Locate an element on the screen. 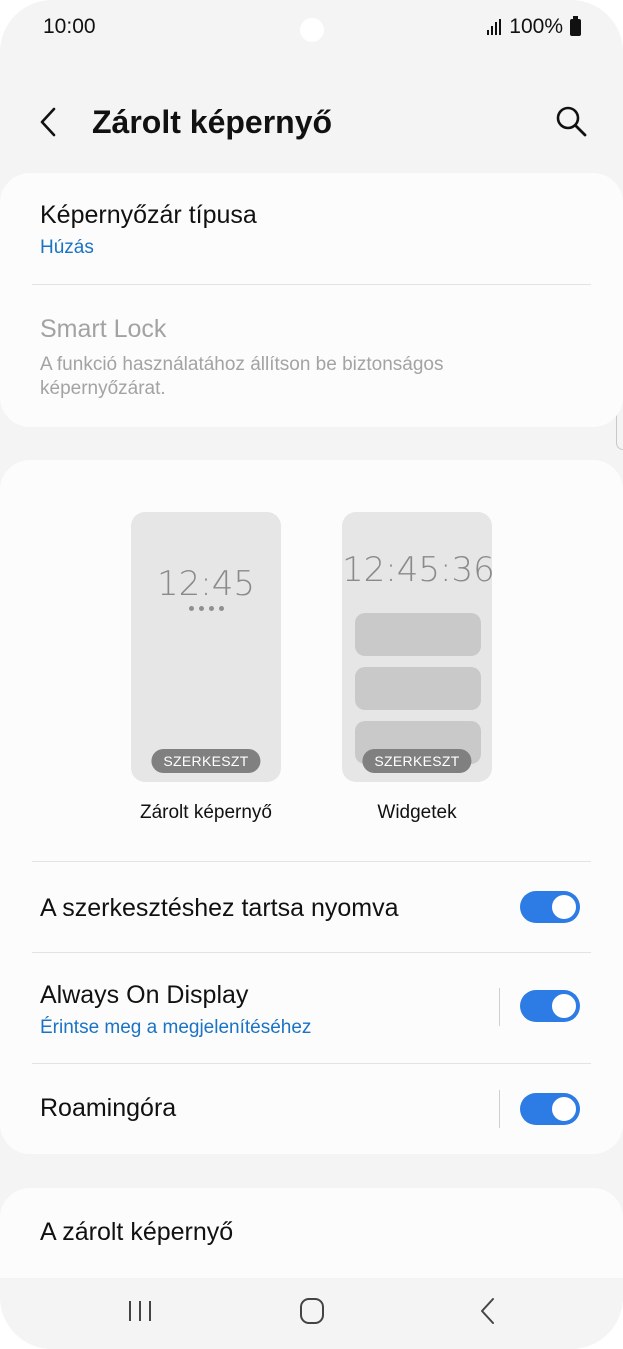 The height and width of the screenshot is (1349, 623). lock-preview-clock: 12:45 is located at coordinates (206, 584).